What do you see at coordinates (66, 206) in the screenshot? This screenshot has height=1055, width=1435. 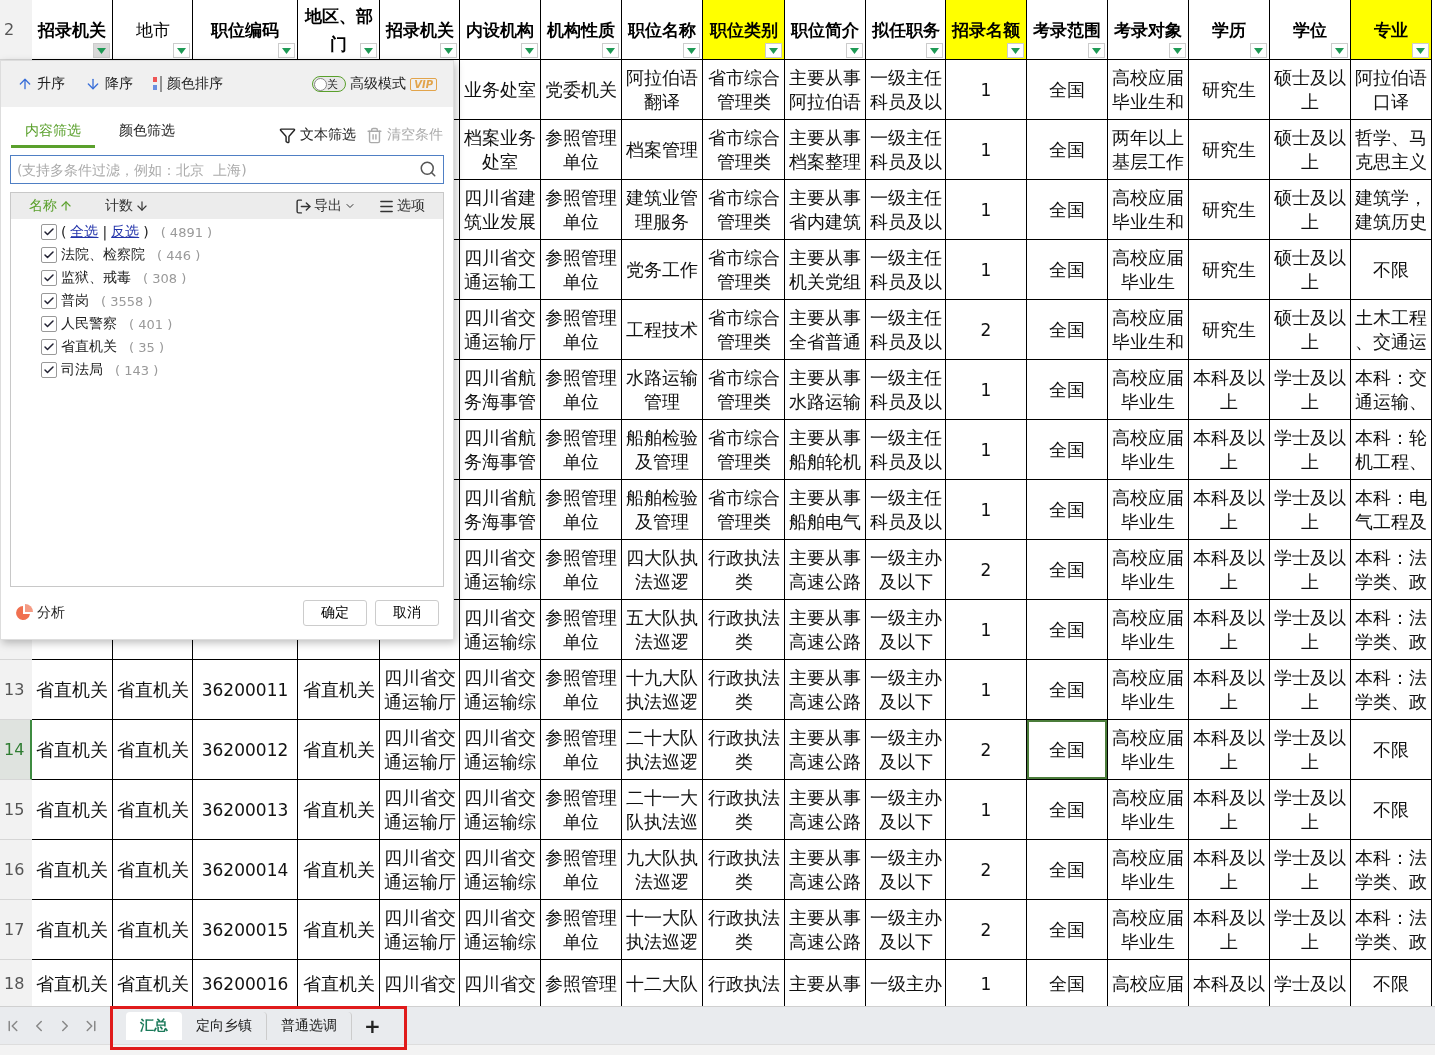 I see `up-arrow-icon` at bounding box center [66, 206].